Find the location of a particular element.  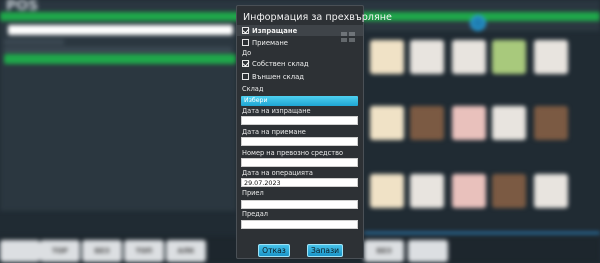

bg-bottom-button: ТОР is located at coordinates (60, 251).